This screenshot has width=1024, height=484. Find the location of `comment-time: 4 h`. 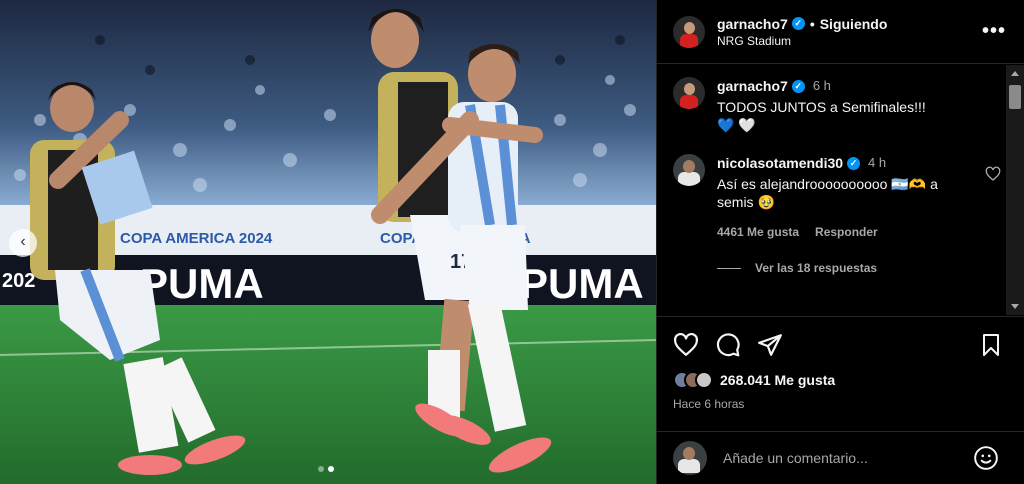

comment-time: 4 h is located at coordinates (877, 162).